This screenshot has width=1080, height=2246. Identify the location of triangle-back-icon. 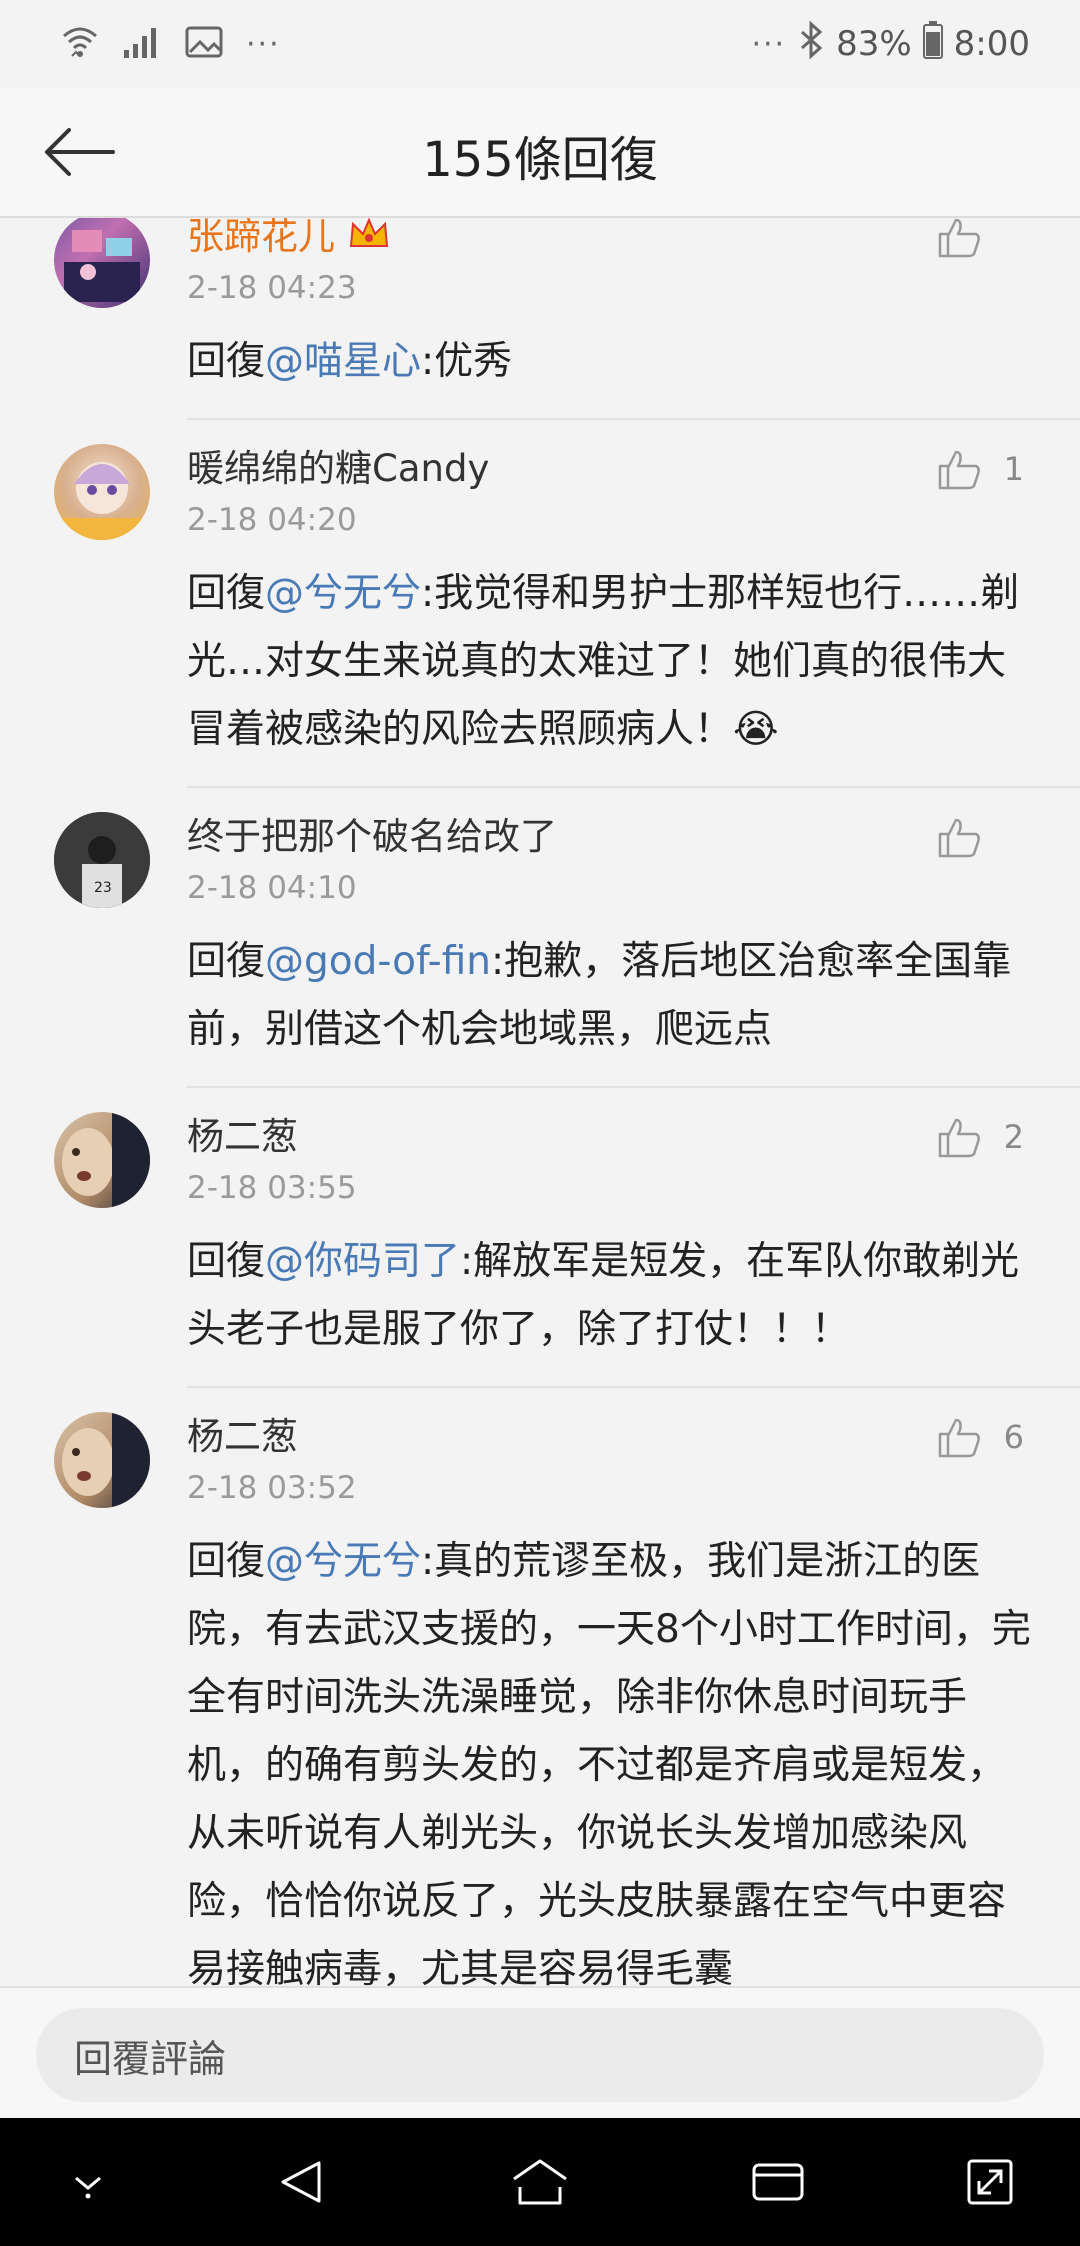
(301, 2182).